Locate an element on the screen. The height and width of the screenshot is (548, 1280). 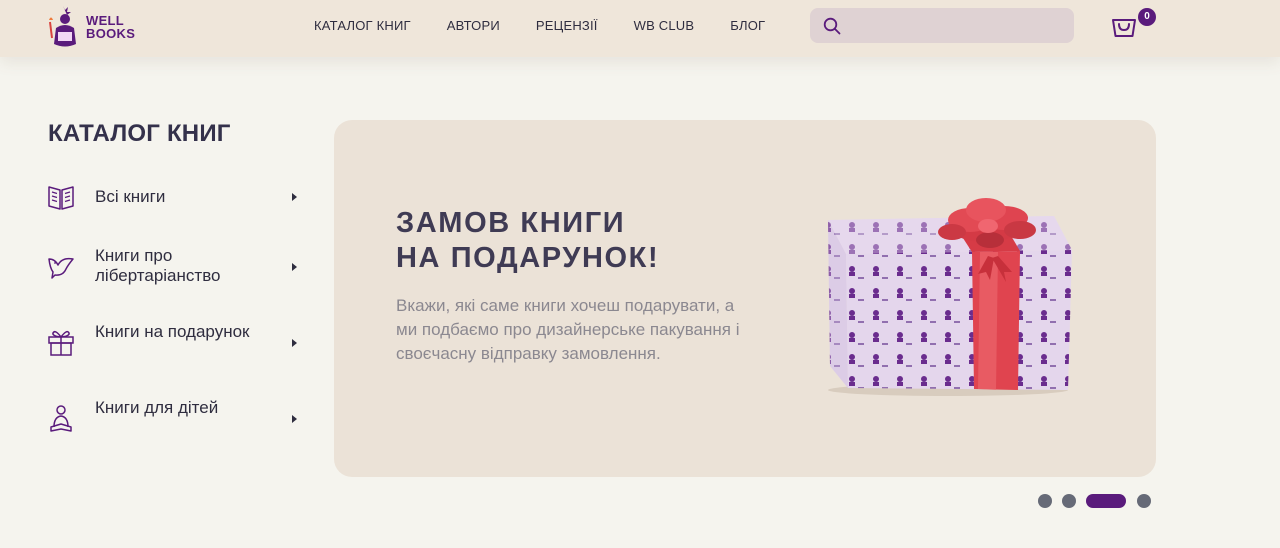
catalog-item-children-books: Книги для дітей is located at coordinates (176, 423).